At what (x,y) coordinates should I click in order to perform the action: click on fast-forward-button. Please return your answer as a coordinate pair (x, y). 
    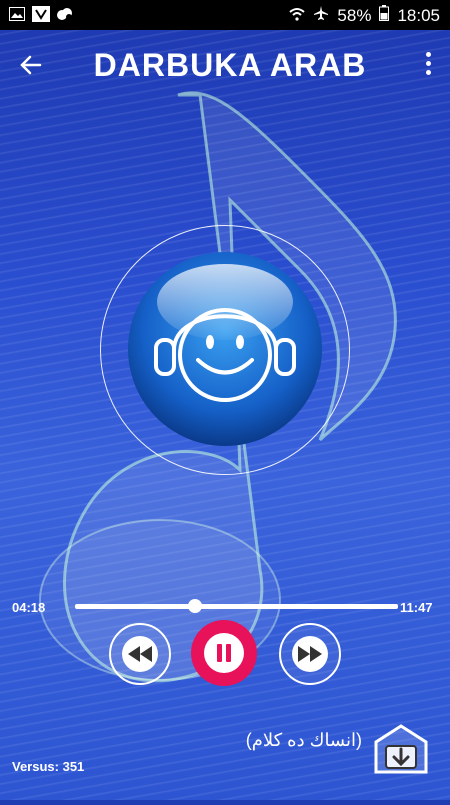
    Looking at the image, I should click on (310, 654).